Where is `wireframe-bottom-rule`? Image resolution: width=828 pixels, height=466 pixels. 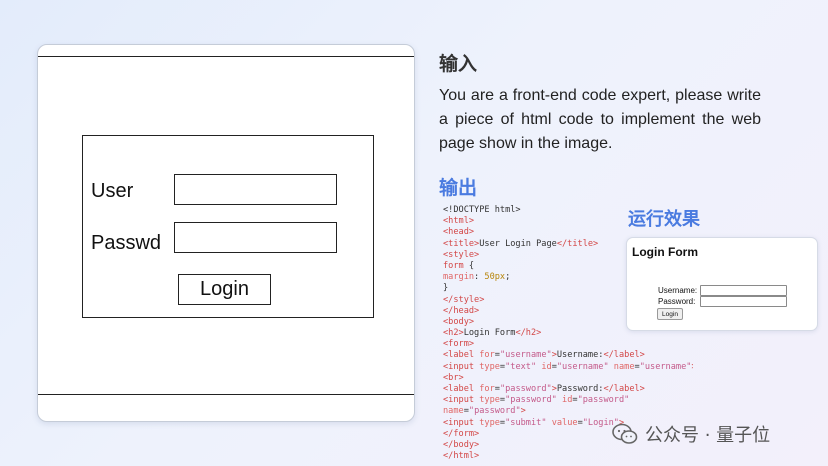
wireframe-bottom-rule is located at coordinates (226, 394).